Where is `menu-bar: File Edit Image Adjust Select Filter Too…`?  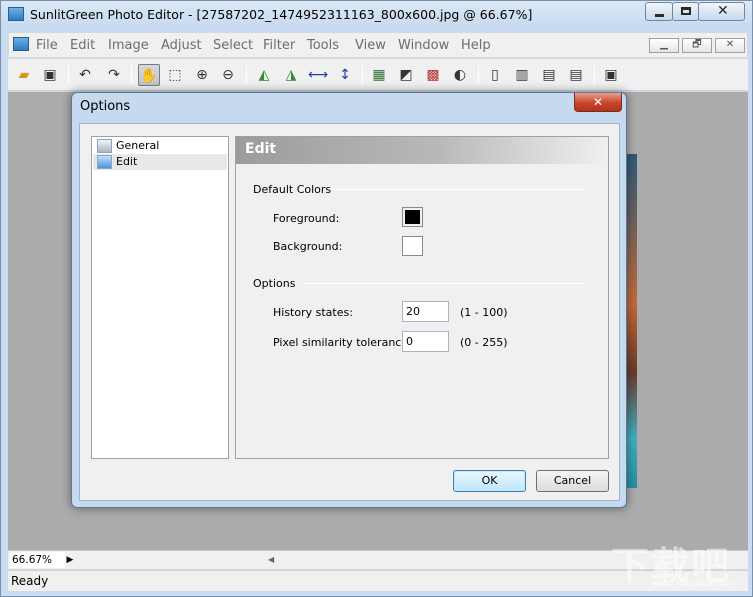
menu-bar: File Edit Image Adjust Select Filter Too… is located at coordinates (378, 45).